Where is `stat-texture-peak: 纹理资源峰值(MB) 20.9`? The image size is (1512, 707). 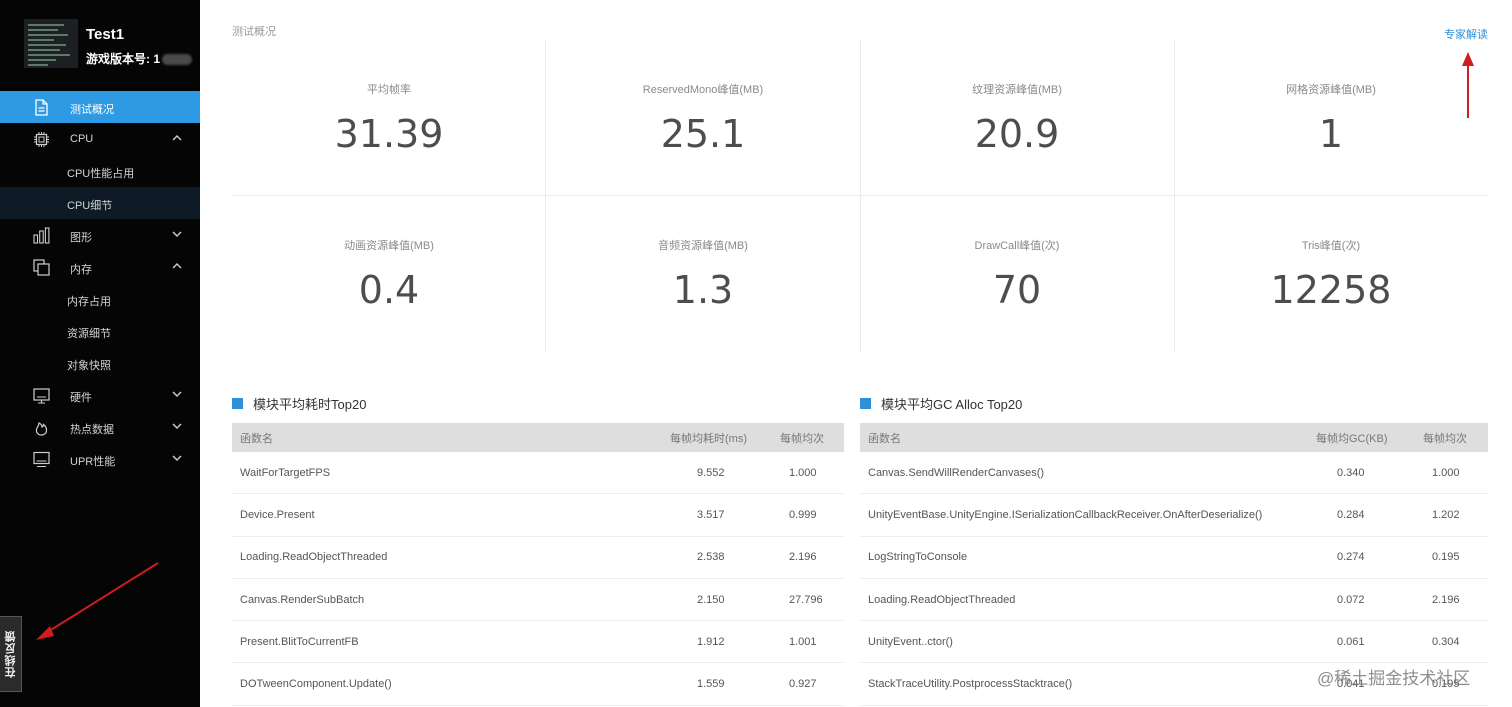 stat-texture-peak: 纹理资源峰值(MB) 20.9 is located at coordinates (1017, 118).